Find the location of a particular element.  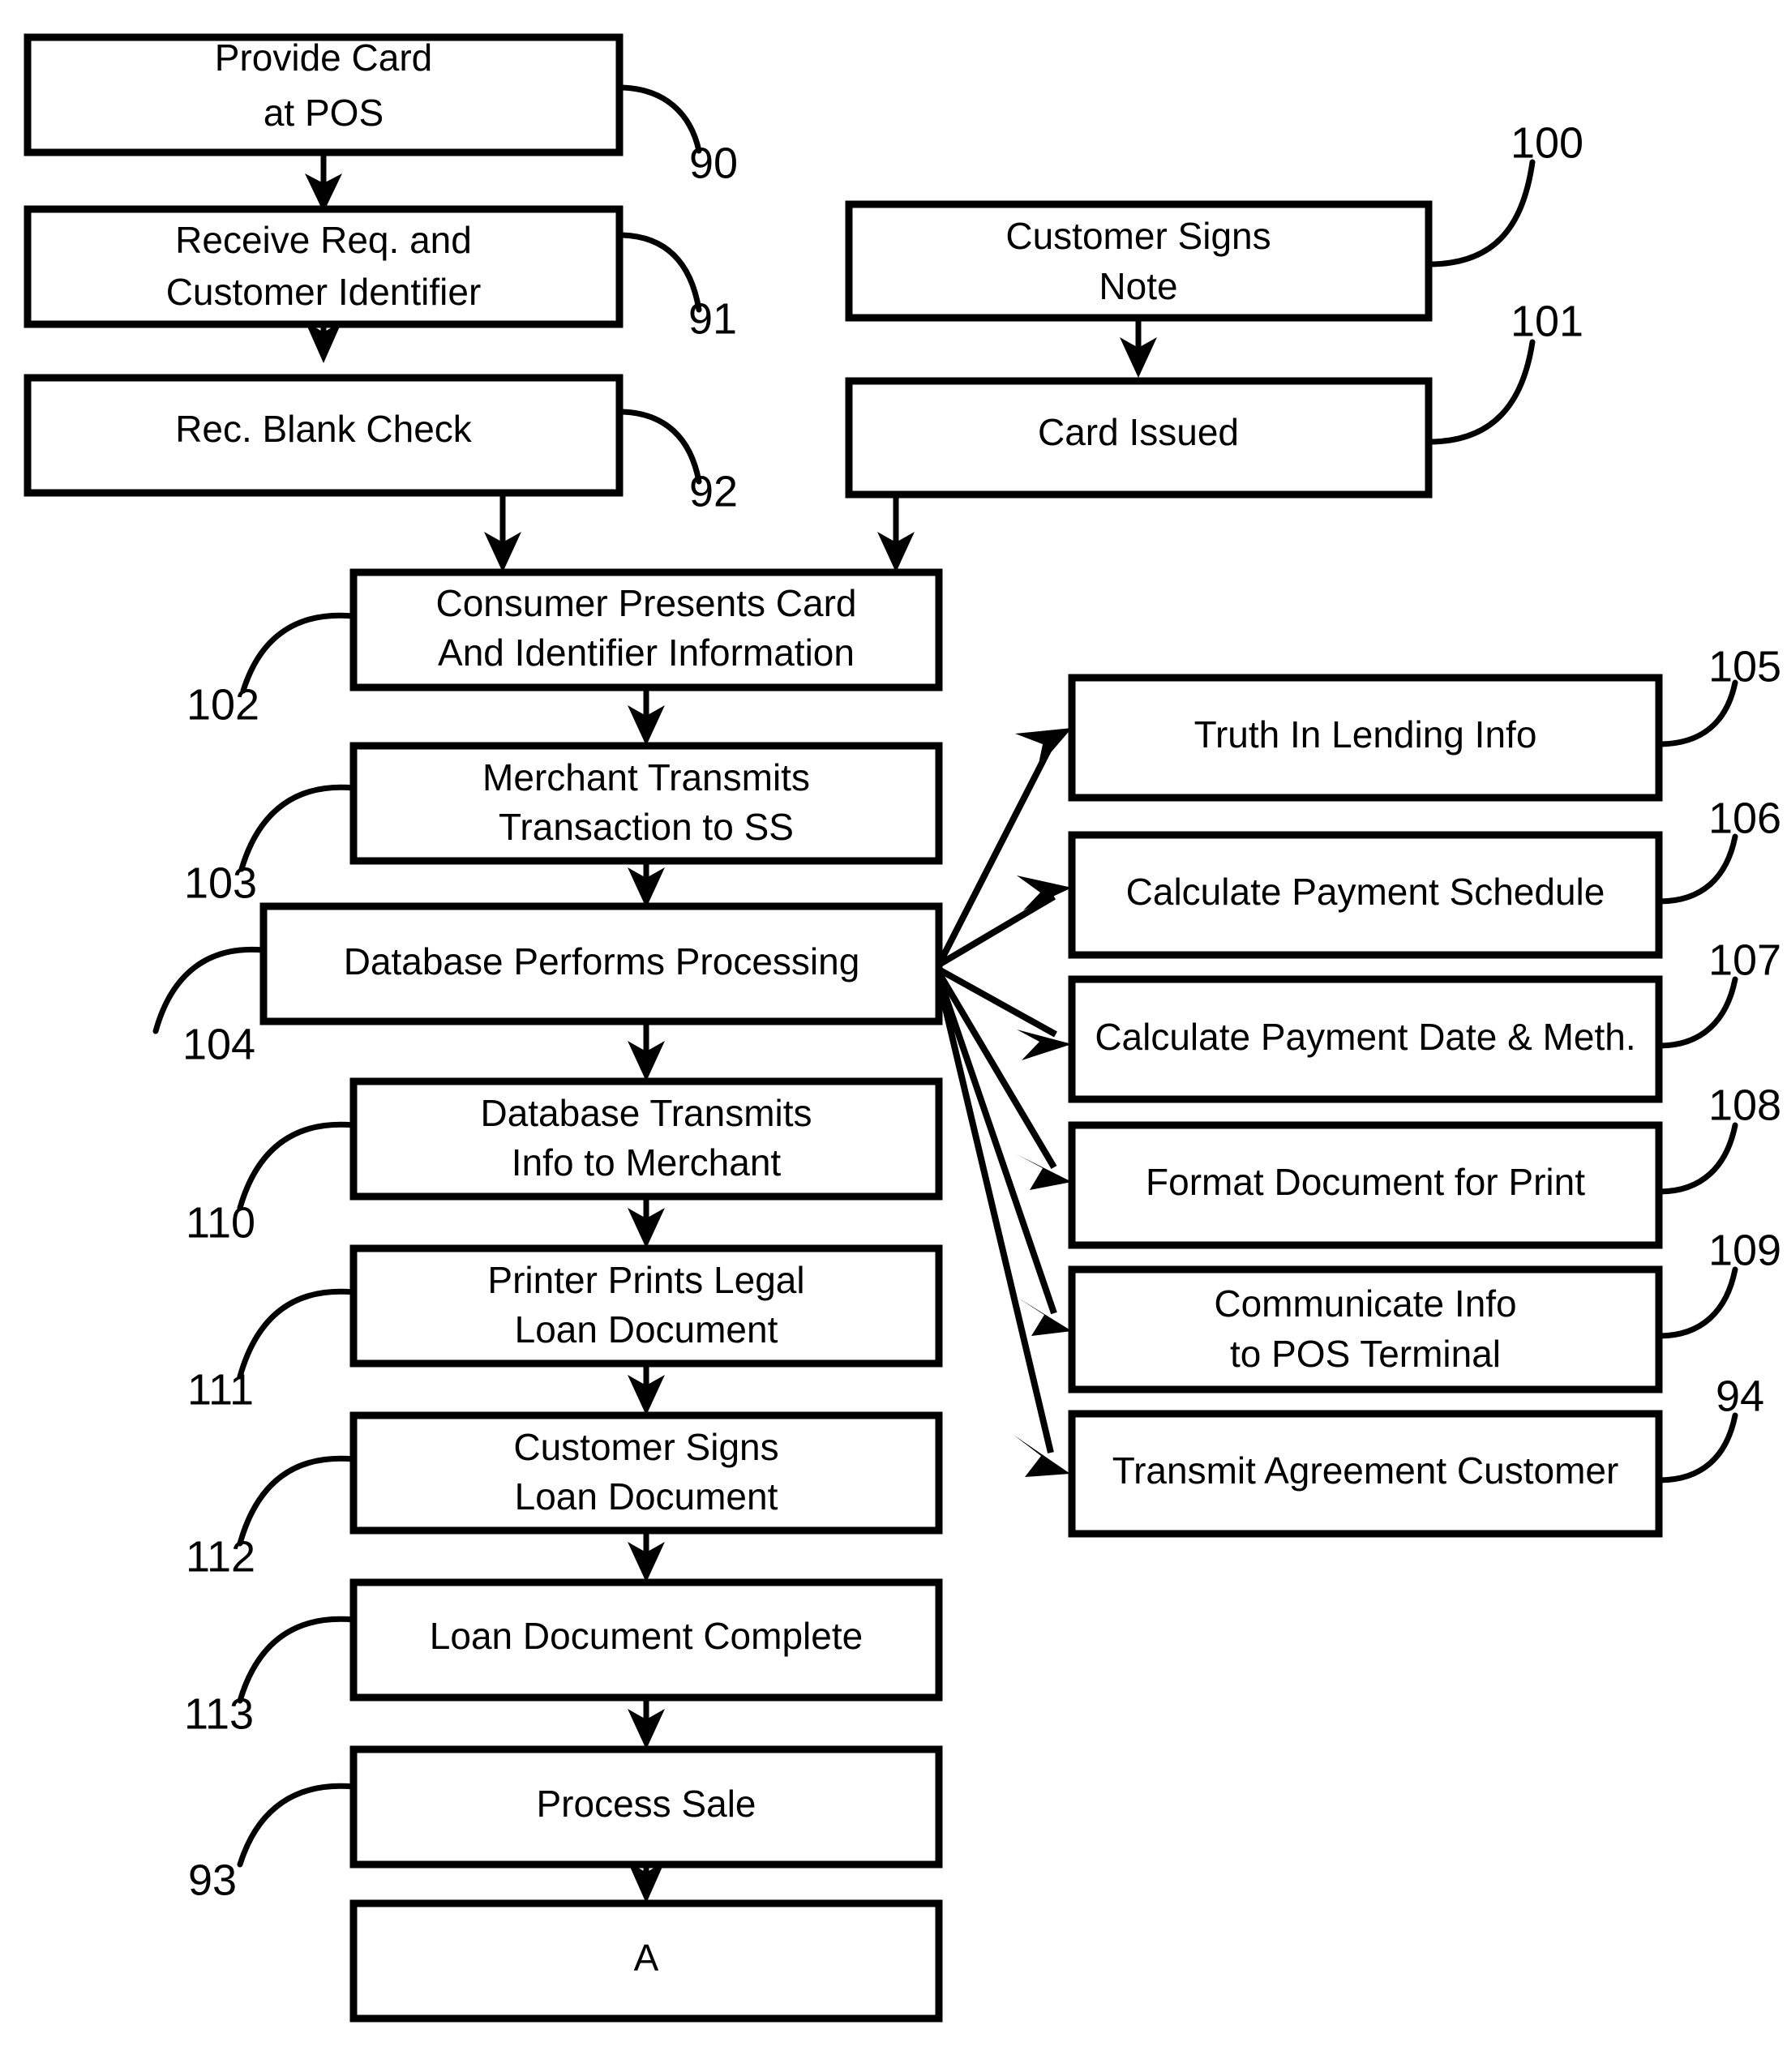

ref-number-106: 106 is located at coordinates (1745, 818).